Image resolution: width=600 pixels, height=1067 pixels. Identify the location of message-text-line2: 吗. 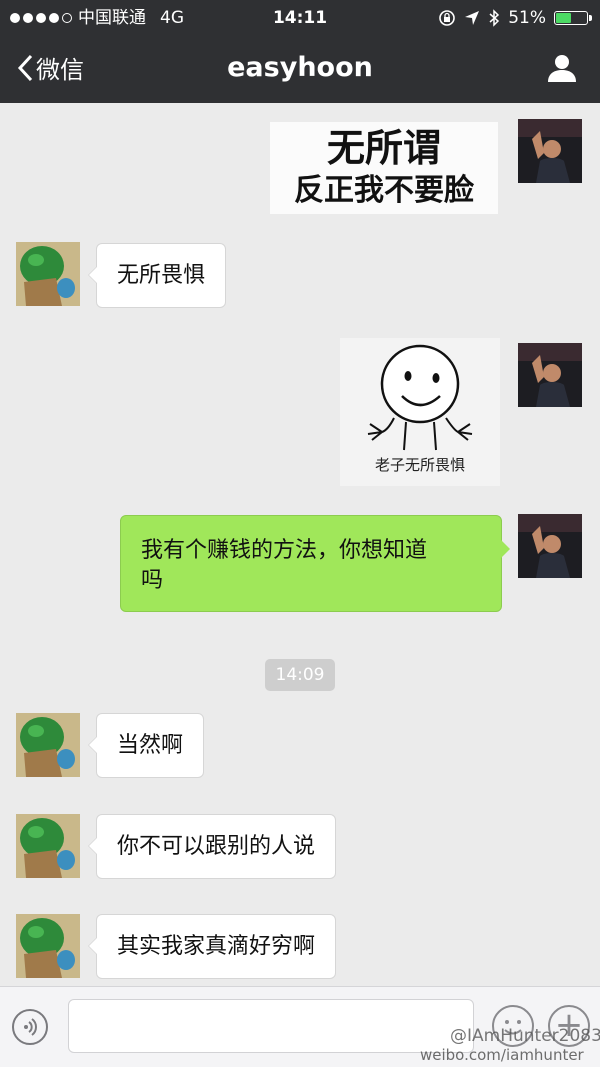
(152, 580).